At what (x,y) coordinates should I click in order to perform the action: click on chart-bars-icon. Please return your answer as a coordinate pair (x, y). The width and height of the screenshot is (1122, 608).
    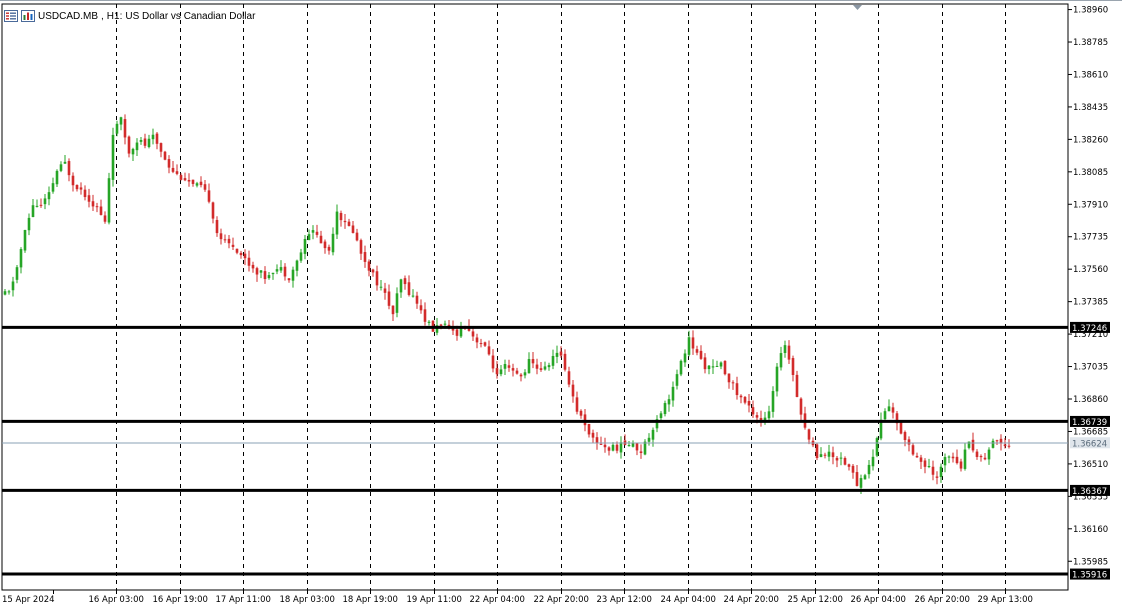
    Looking at the image, I should click on (28, 16).